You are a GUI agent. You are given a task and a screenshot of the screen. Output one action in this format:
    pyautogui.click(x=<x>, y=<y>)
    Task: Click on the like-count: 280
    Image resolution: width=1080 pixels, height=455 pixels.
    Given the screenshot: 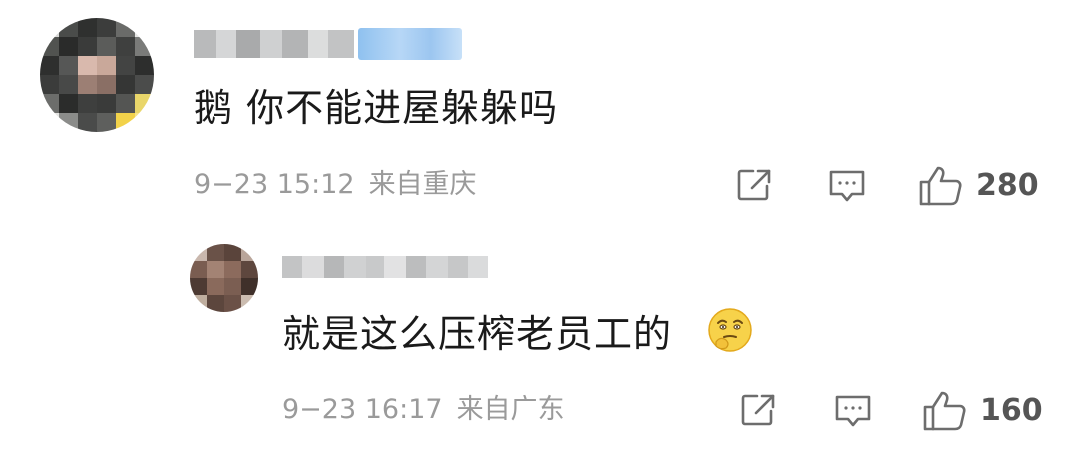 What is the action you would take?
    pyautogui.click(x=1007, y=185)
    